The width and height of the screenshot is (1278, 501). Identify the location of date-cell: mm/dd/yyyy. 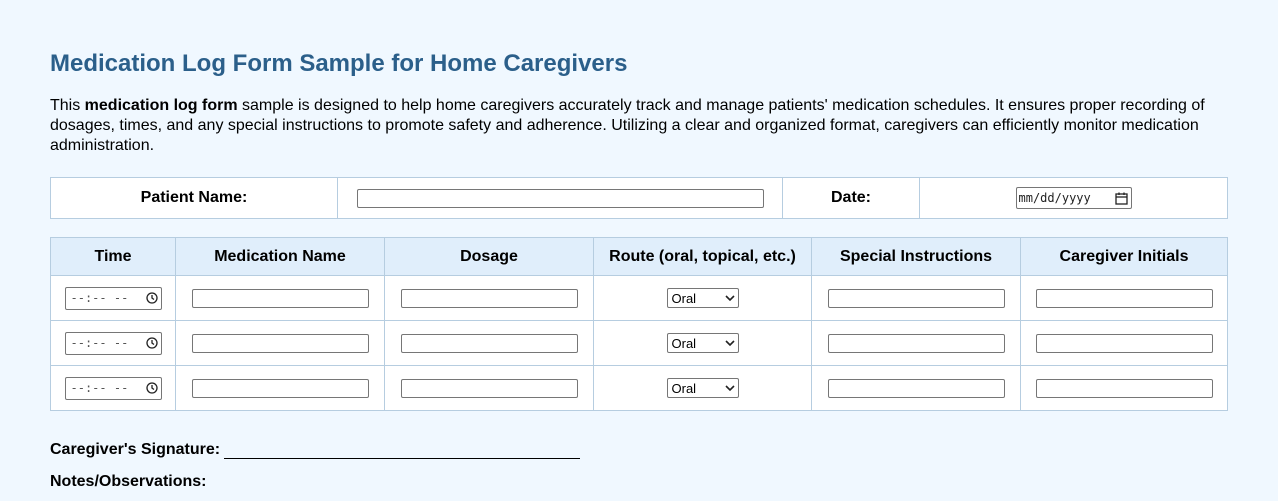
(1073, 198).